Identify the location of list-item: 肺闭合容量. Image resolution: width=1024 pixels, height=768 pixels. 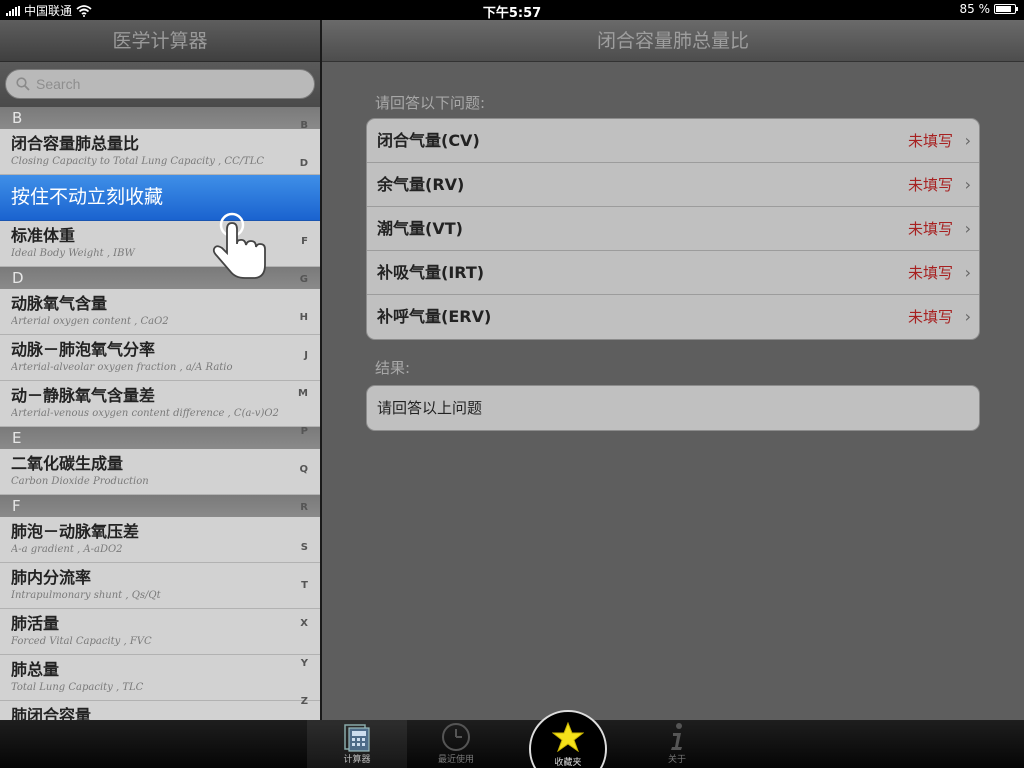
(160, 710).